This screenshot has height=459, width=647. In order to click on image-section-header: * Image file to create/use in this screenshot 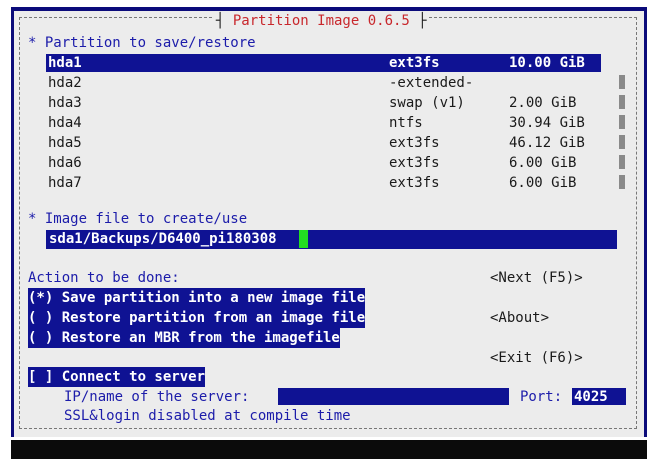, I will do `click(138, 219)`.